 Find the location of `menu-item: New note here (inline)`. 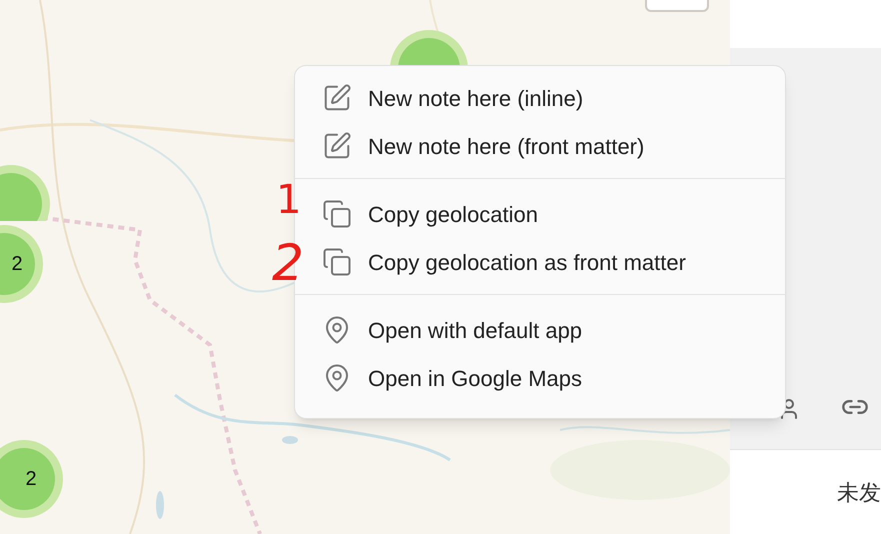

menu-item: New note here (inline) is located at coordinates (540, 98).